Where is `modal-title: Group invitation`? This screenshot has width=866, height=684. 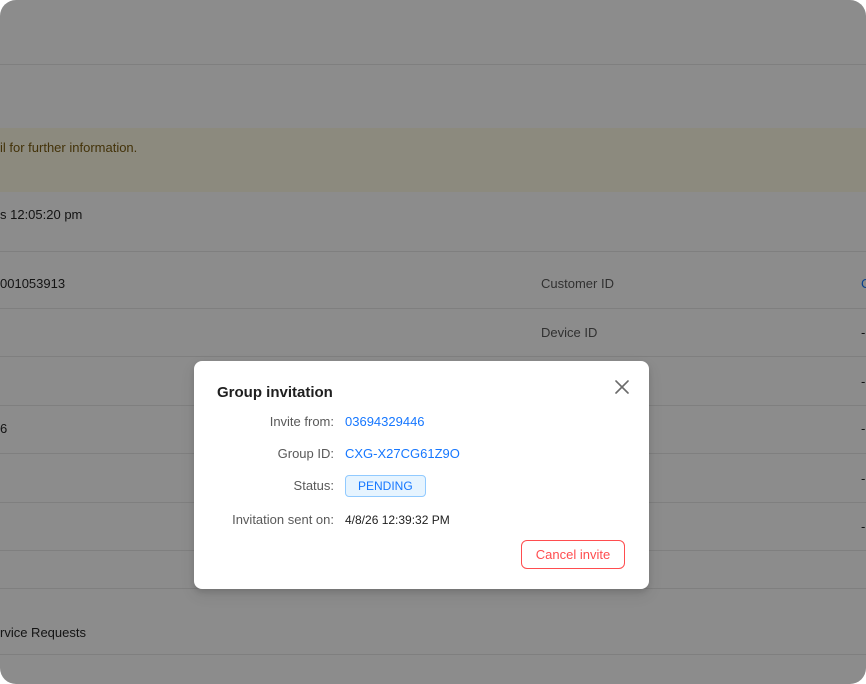 modal-title: Group invitation is located at coordinates (275, 392).